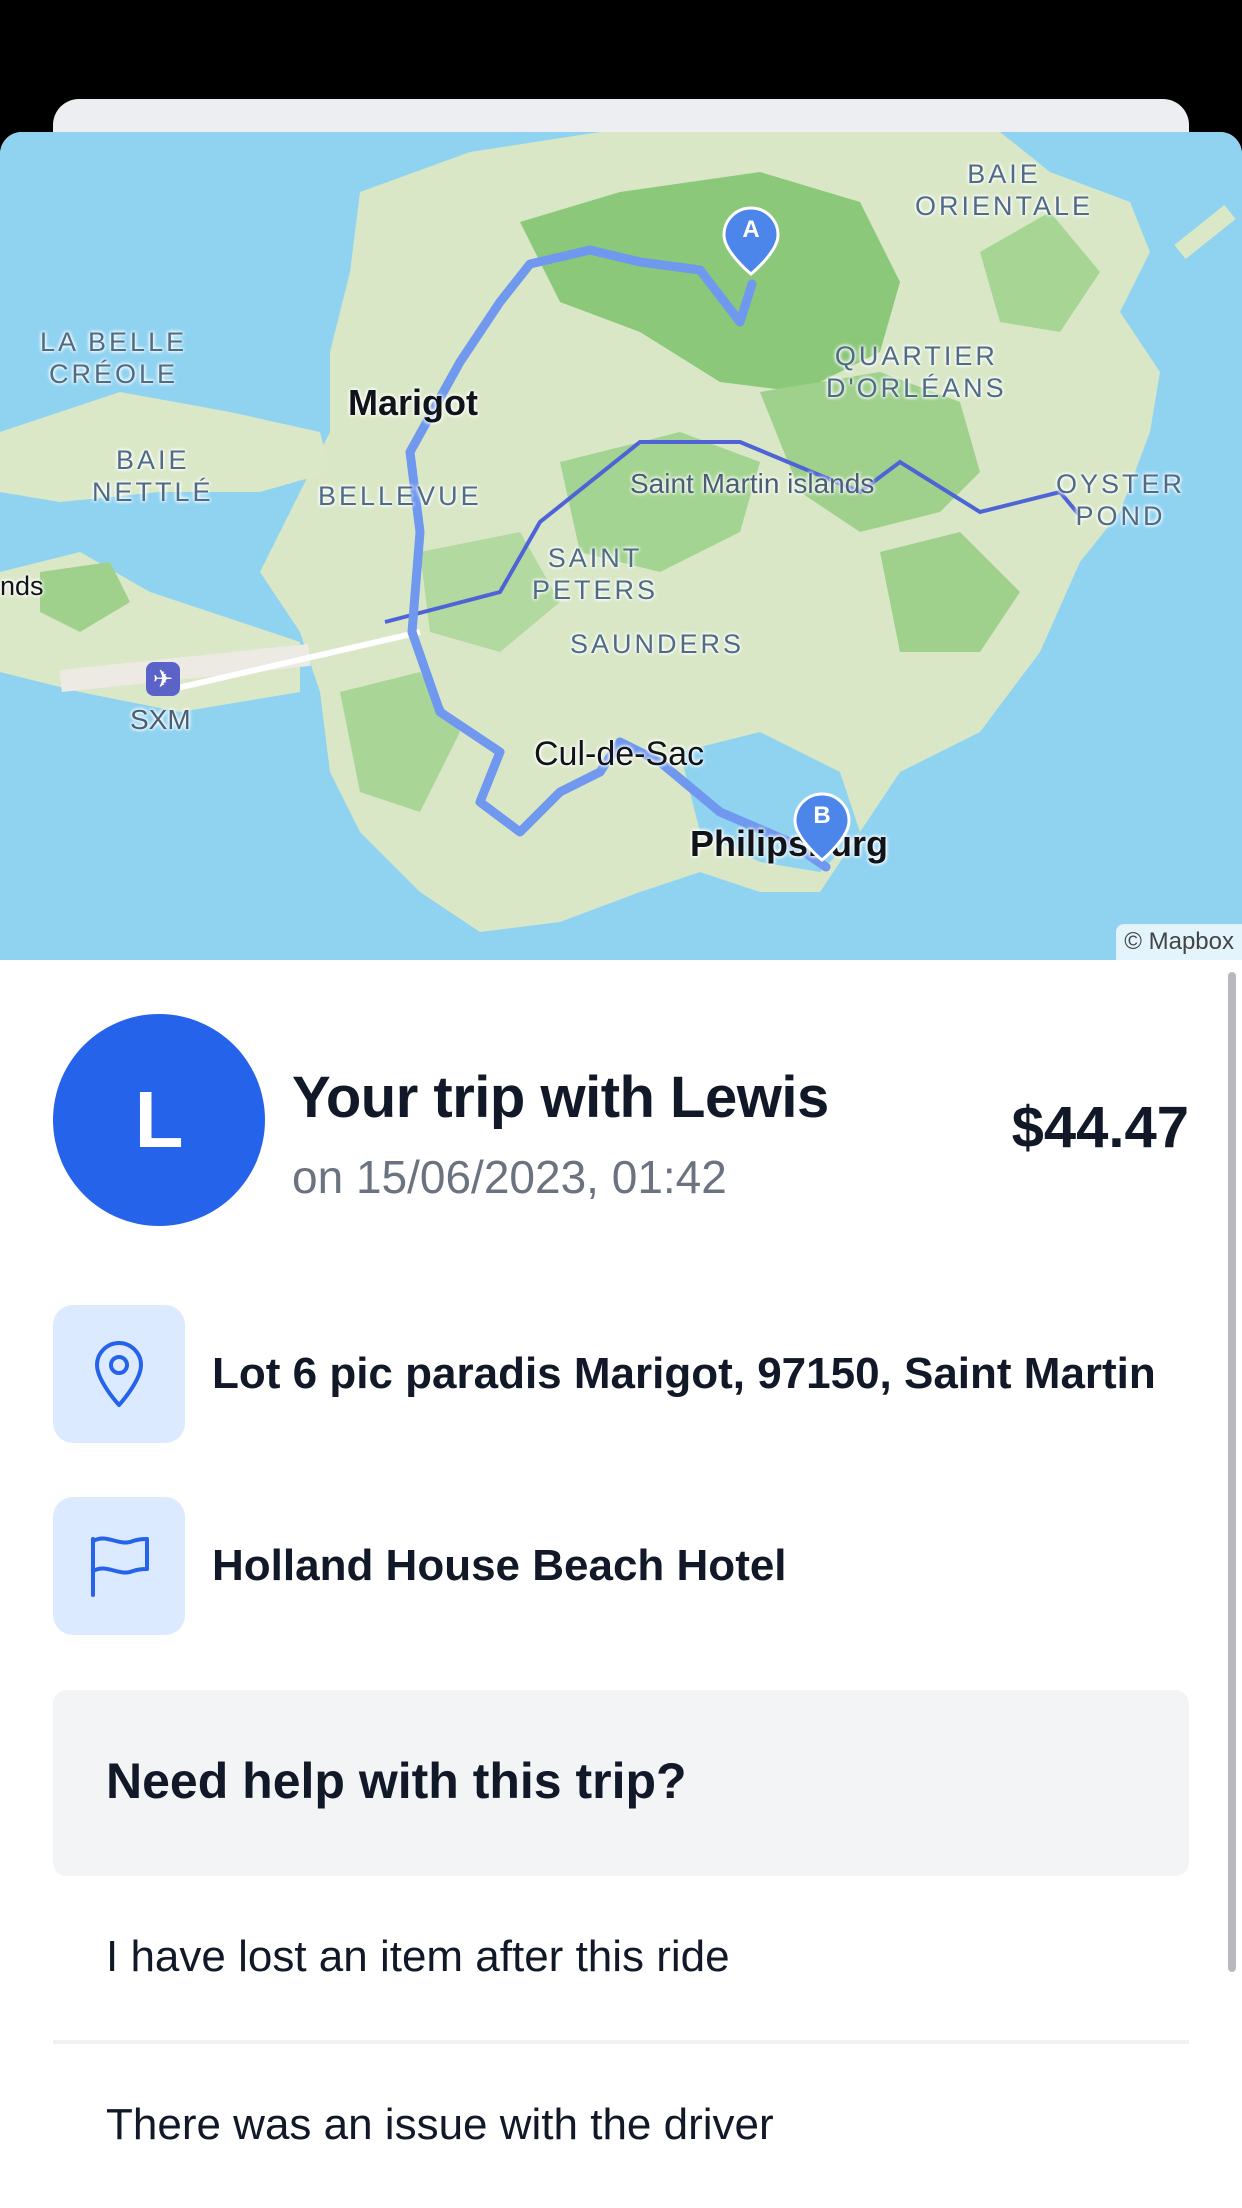 This screenshot has width=1242, height=2208. Describe the element at coordinates (1179, 942) in the screenshot. I see `map-attribution: © Mapbox` at that location.